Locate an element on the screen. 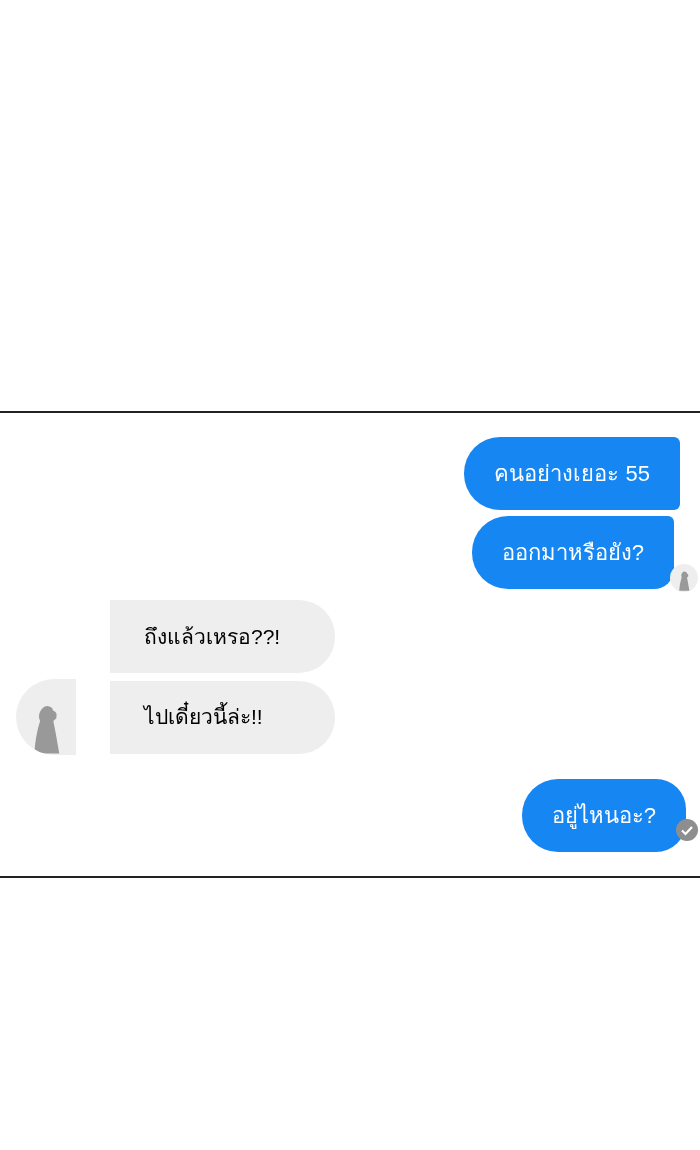 This screenshot has height=1150, width=700. incoming-message: ถึงแล้วเหรอ??! is located at coordinates (222, 636).